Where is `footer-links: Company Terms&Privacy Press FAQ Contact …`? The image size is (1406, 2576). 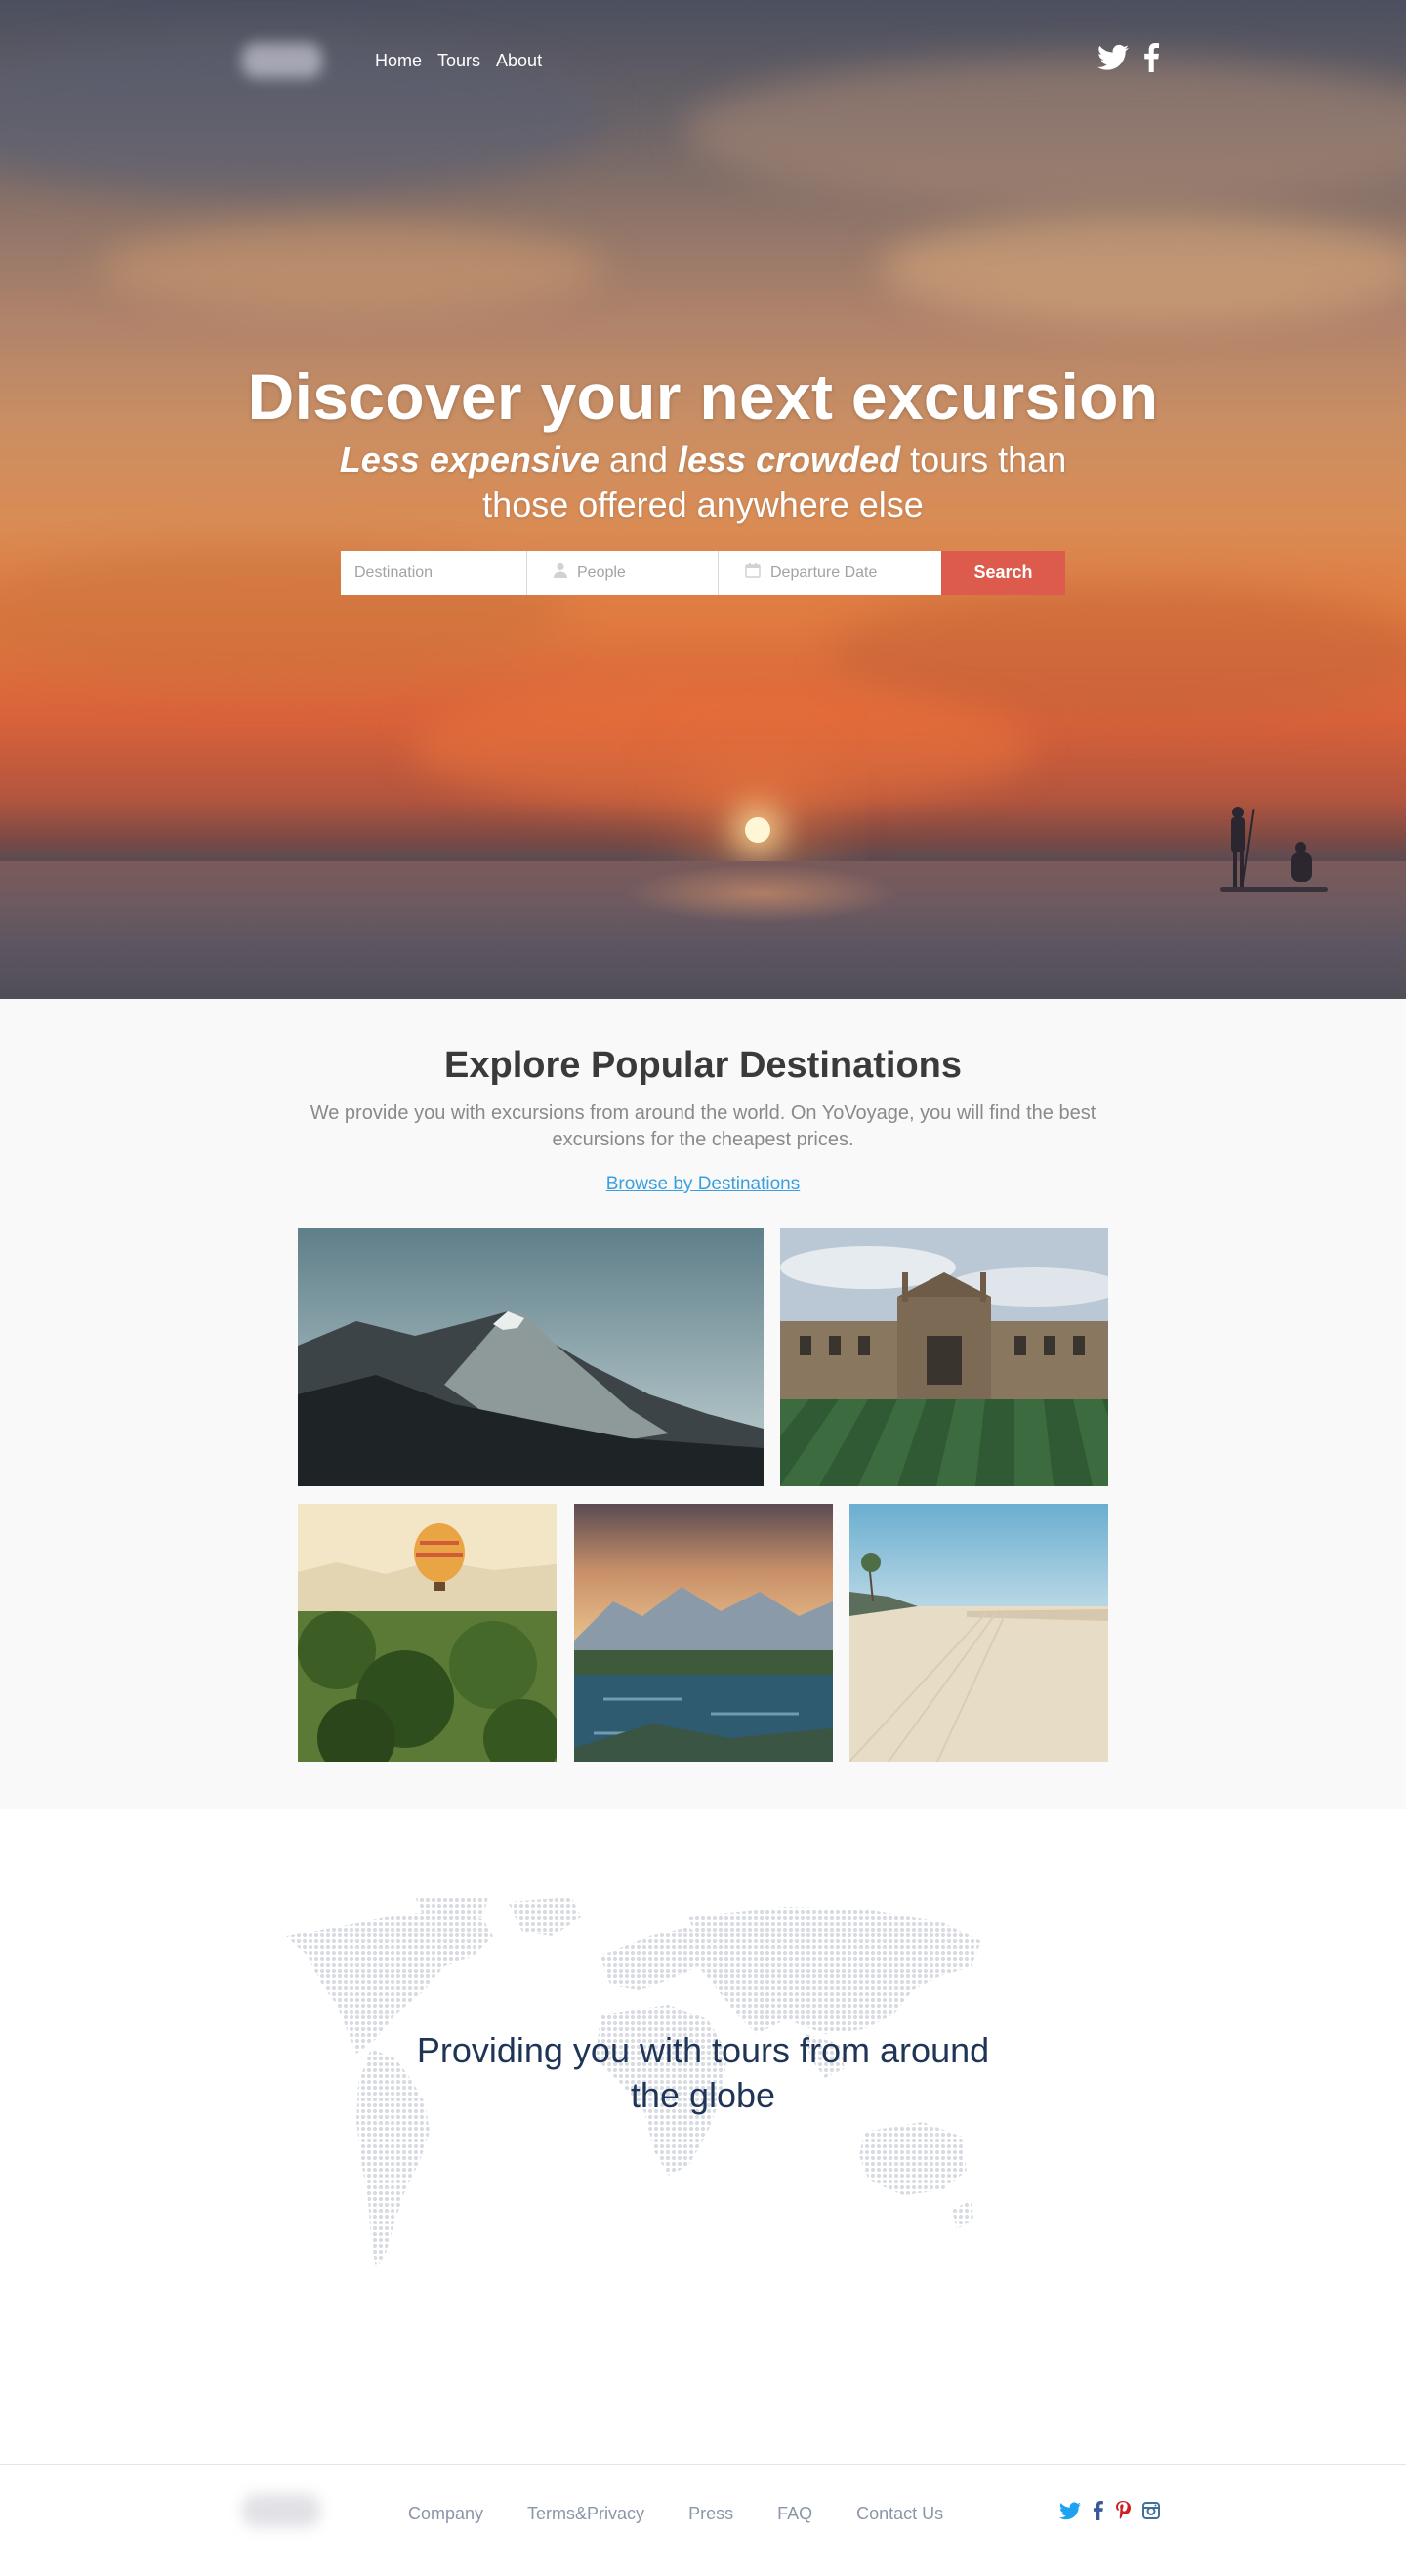 footer-links: Company Terms&Privacy Press FAQ Contact … is located at coordinates (697, 2514).